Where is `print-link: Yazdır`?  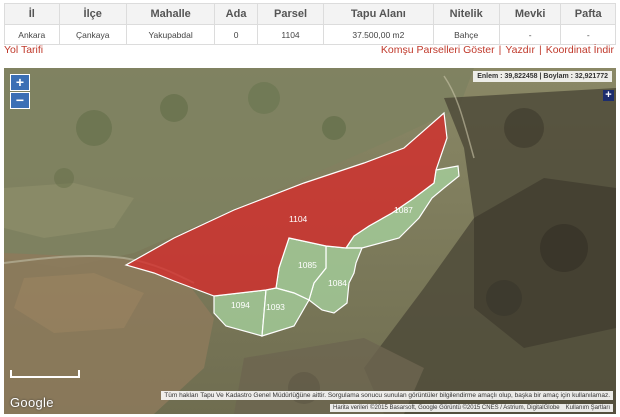 print-link: Yazdır is located at coordinates (520, 50).